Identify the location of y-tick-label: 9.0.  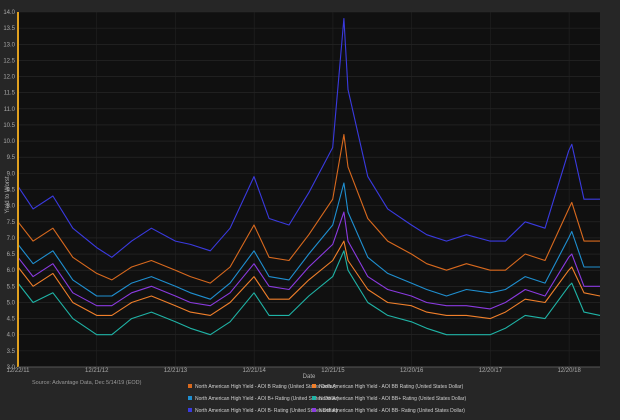
(11, 174).